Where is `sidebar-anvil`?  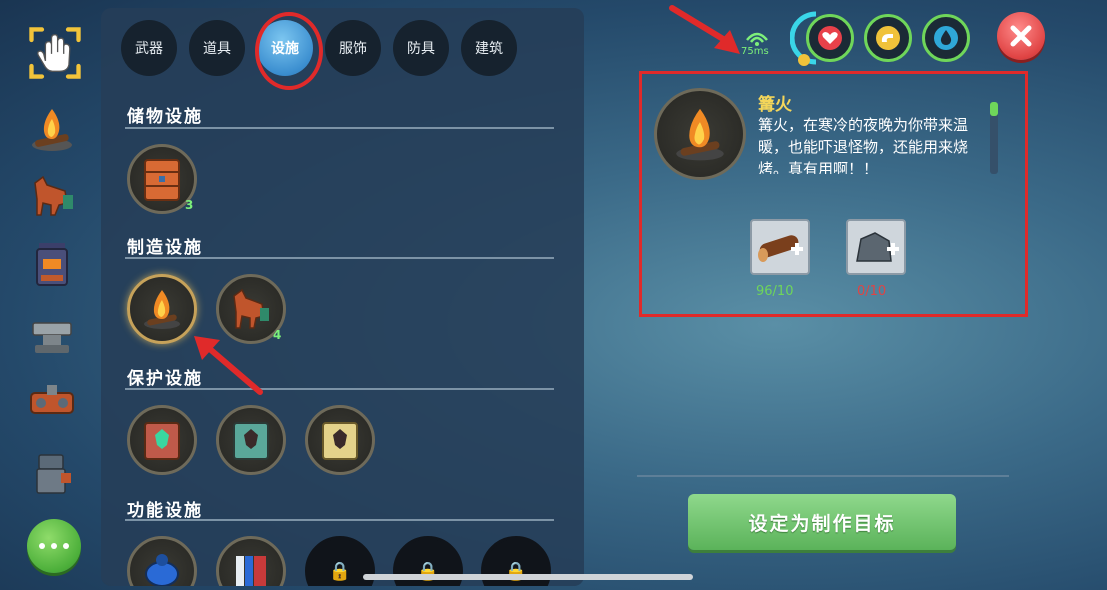
sidebar-anvil is located at coordinates (52, 334).